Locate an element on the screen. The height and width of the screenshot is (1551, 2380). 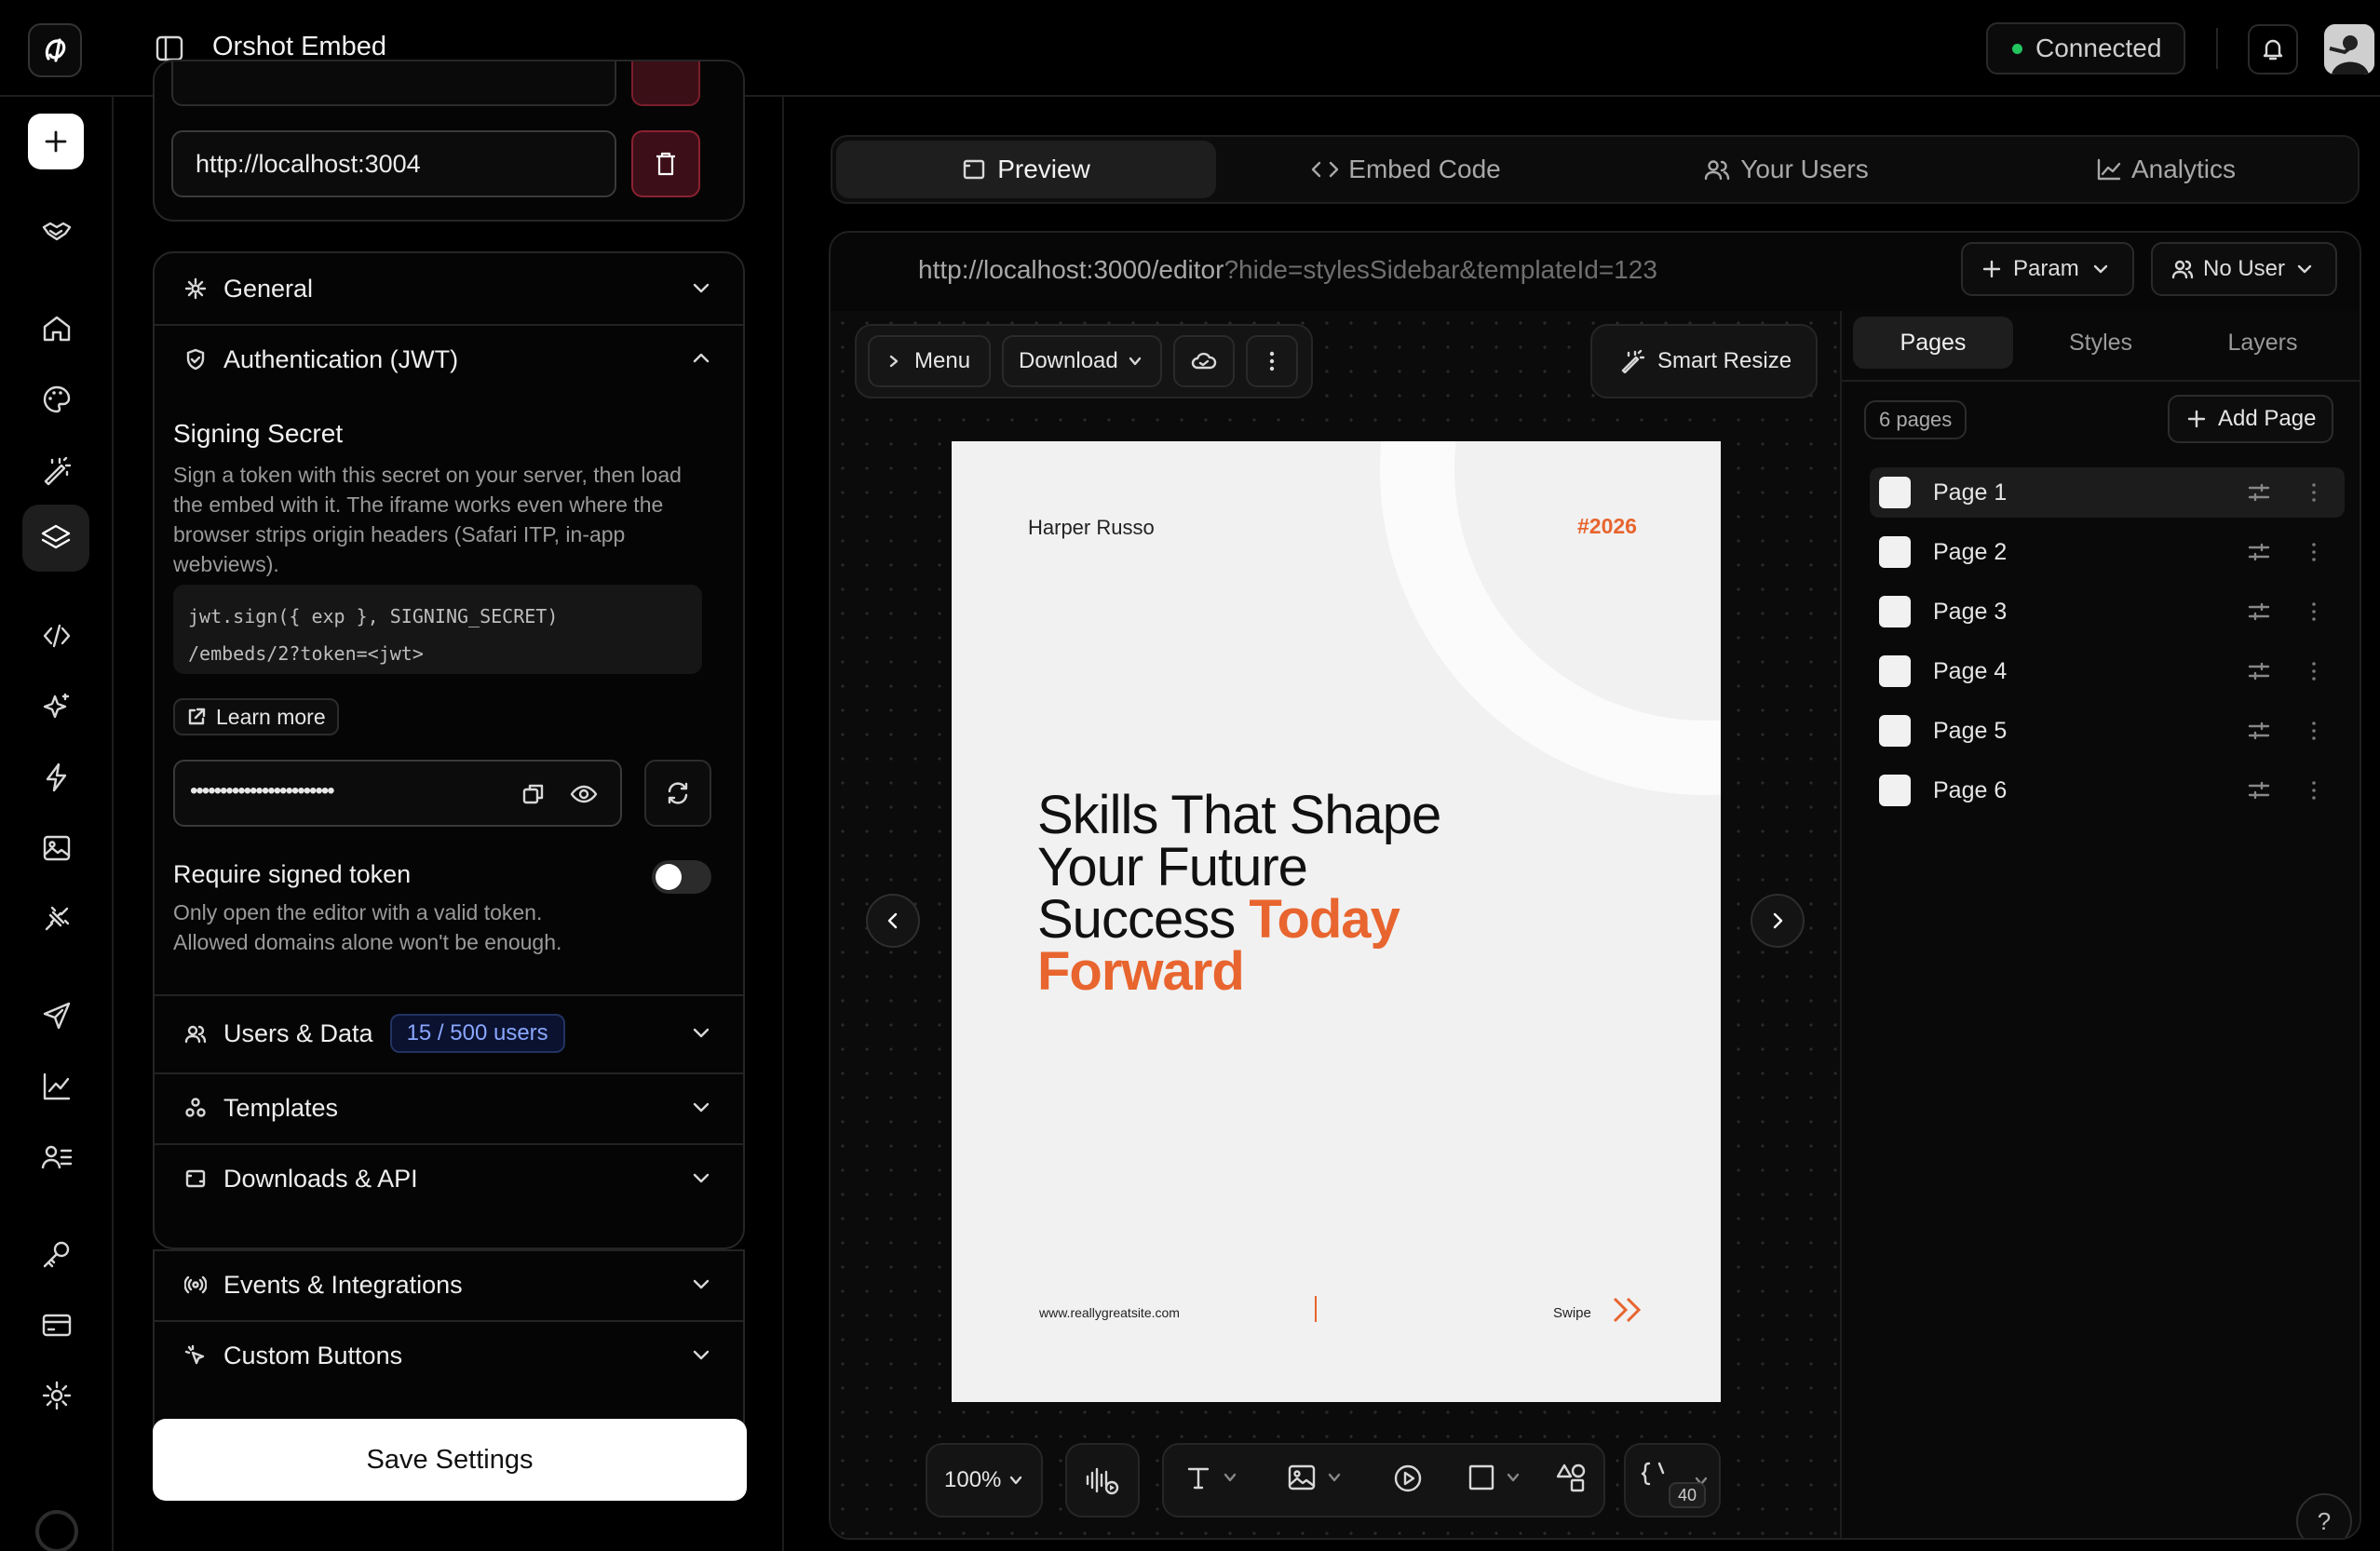
nav-team is located at coordinates (57, 1157).